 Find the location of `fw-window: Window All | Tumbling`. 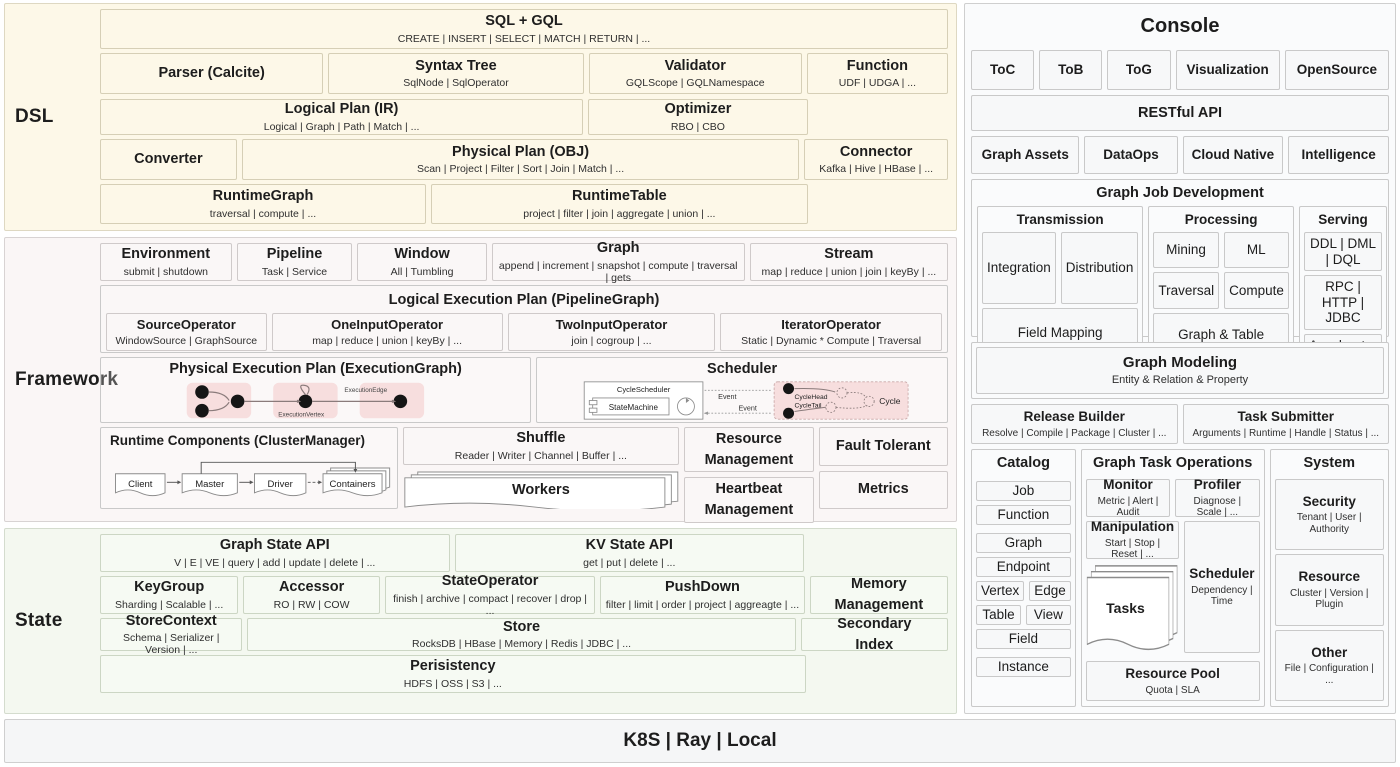

fw-window: Window All | Tumbling is located at coordinates (422, 262).